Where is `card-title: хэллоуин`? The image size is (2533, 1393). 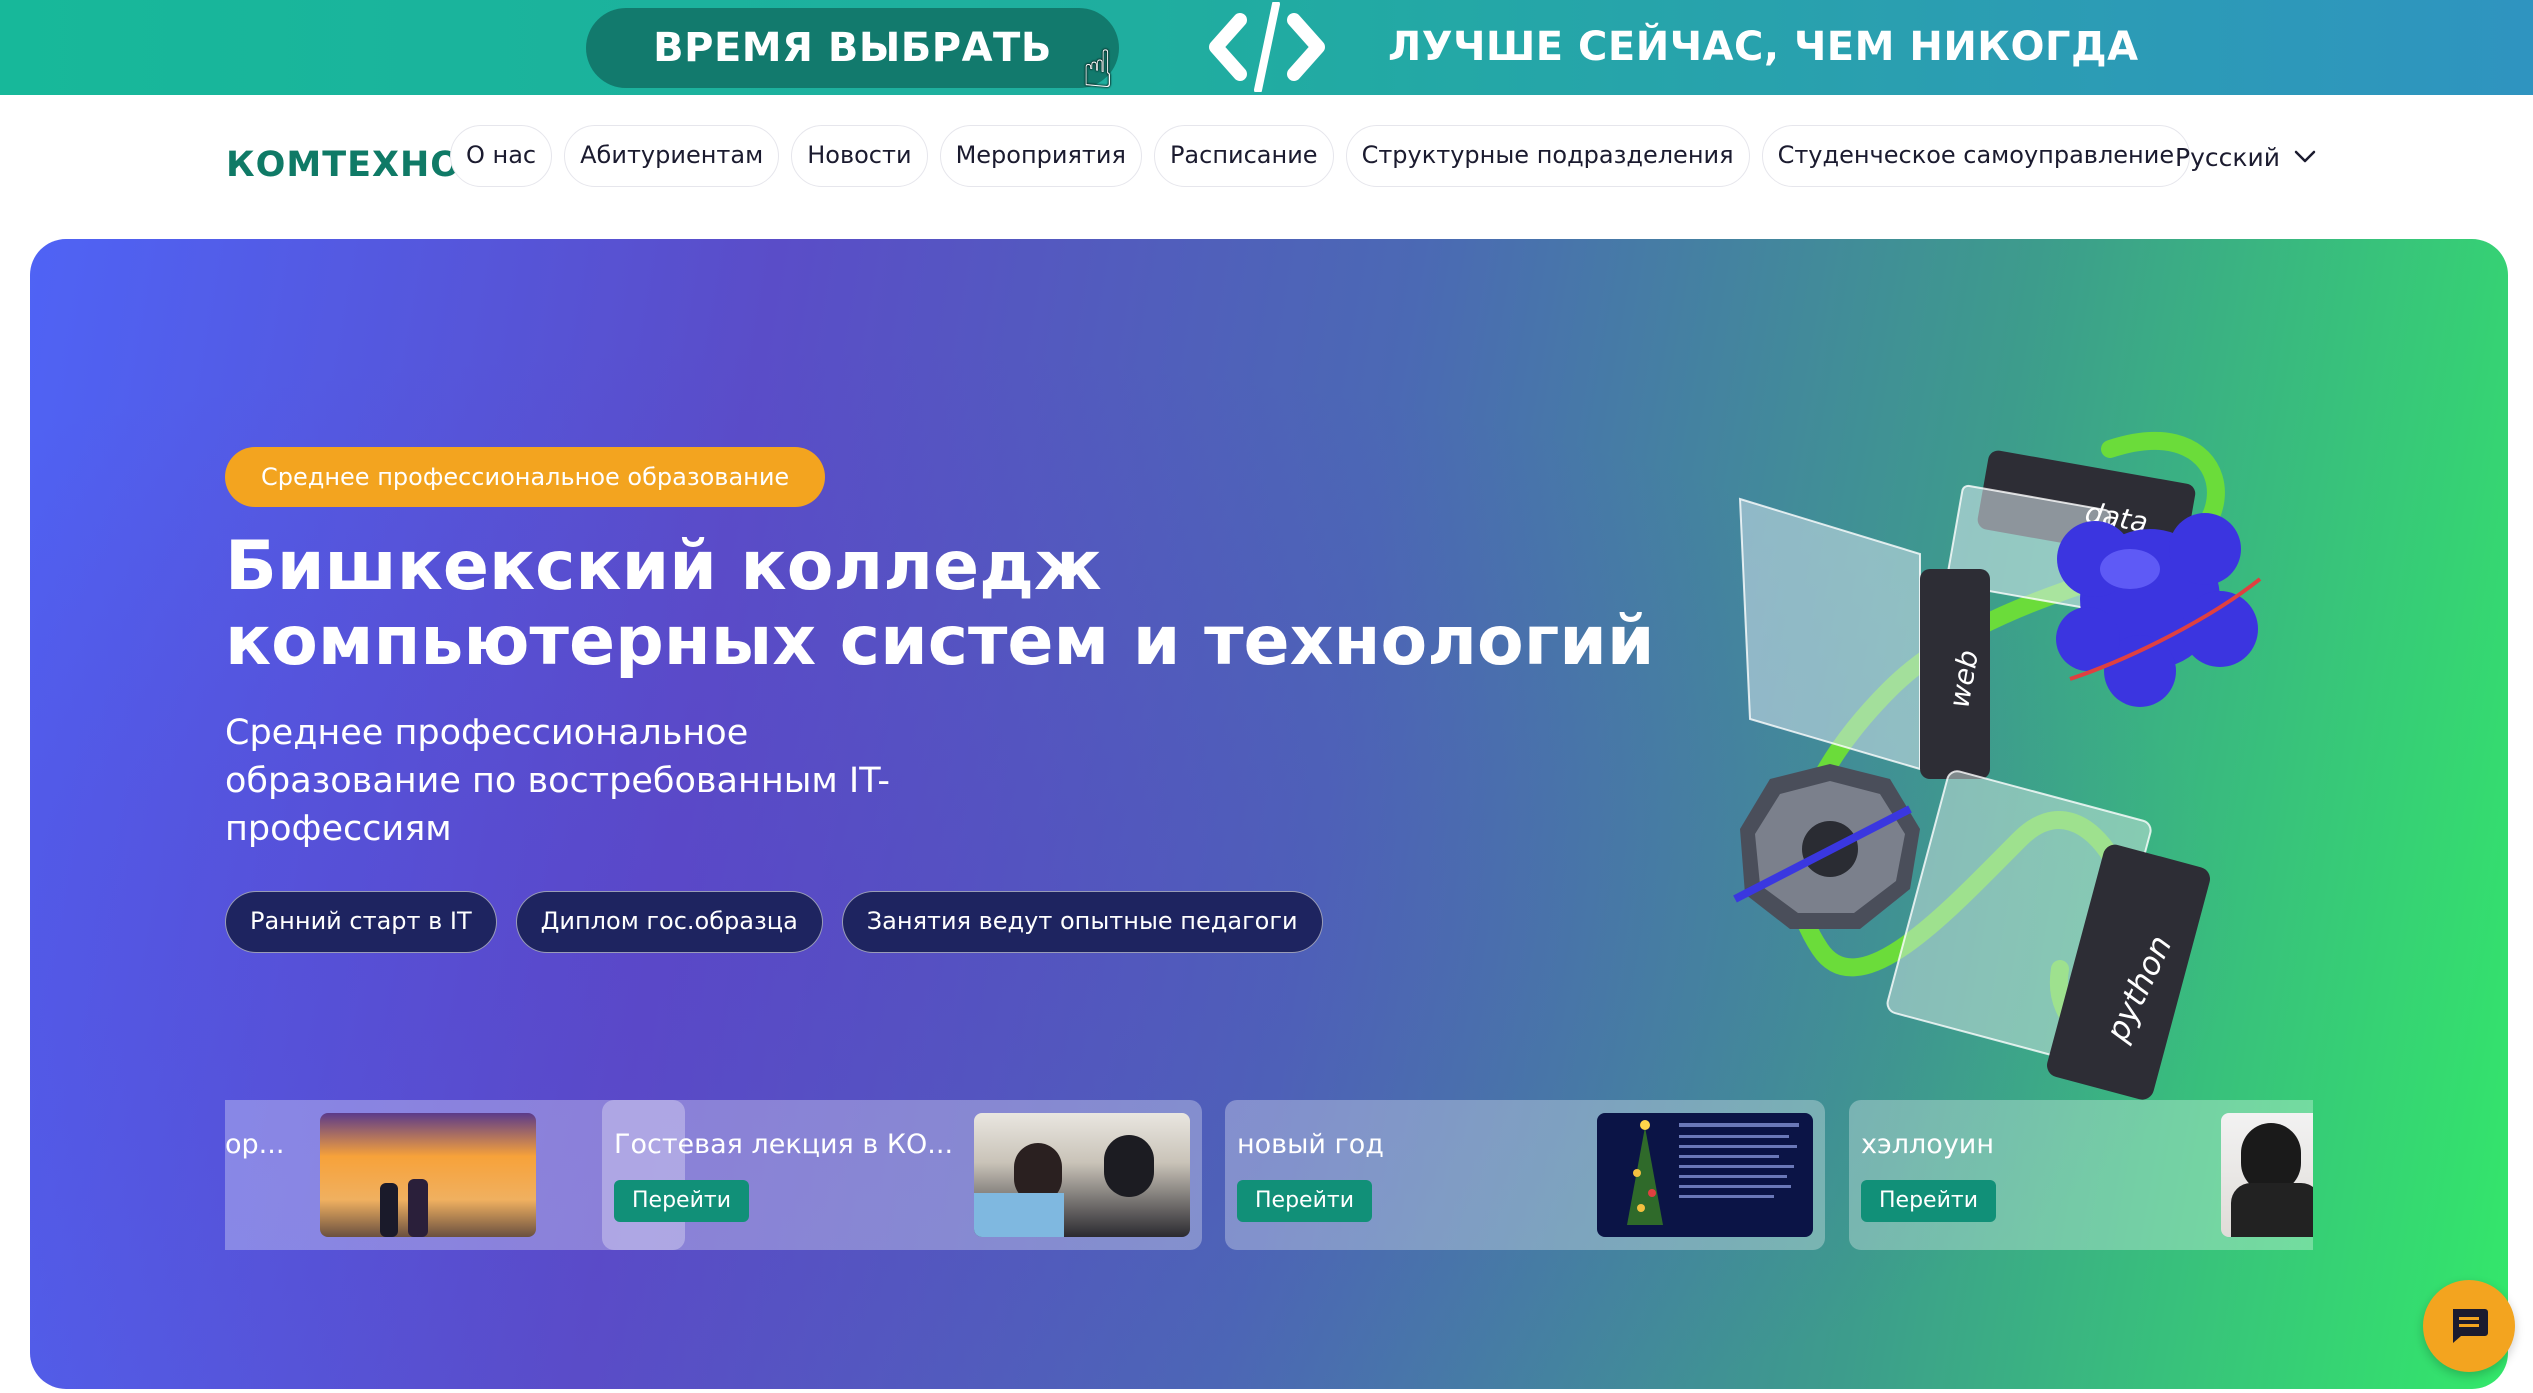
card-title: хэллоуин is located at coordinates (1928, 1144).